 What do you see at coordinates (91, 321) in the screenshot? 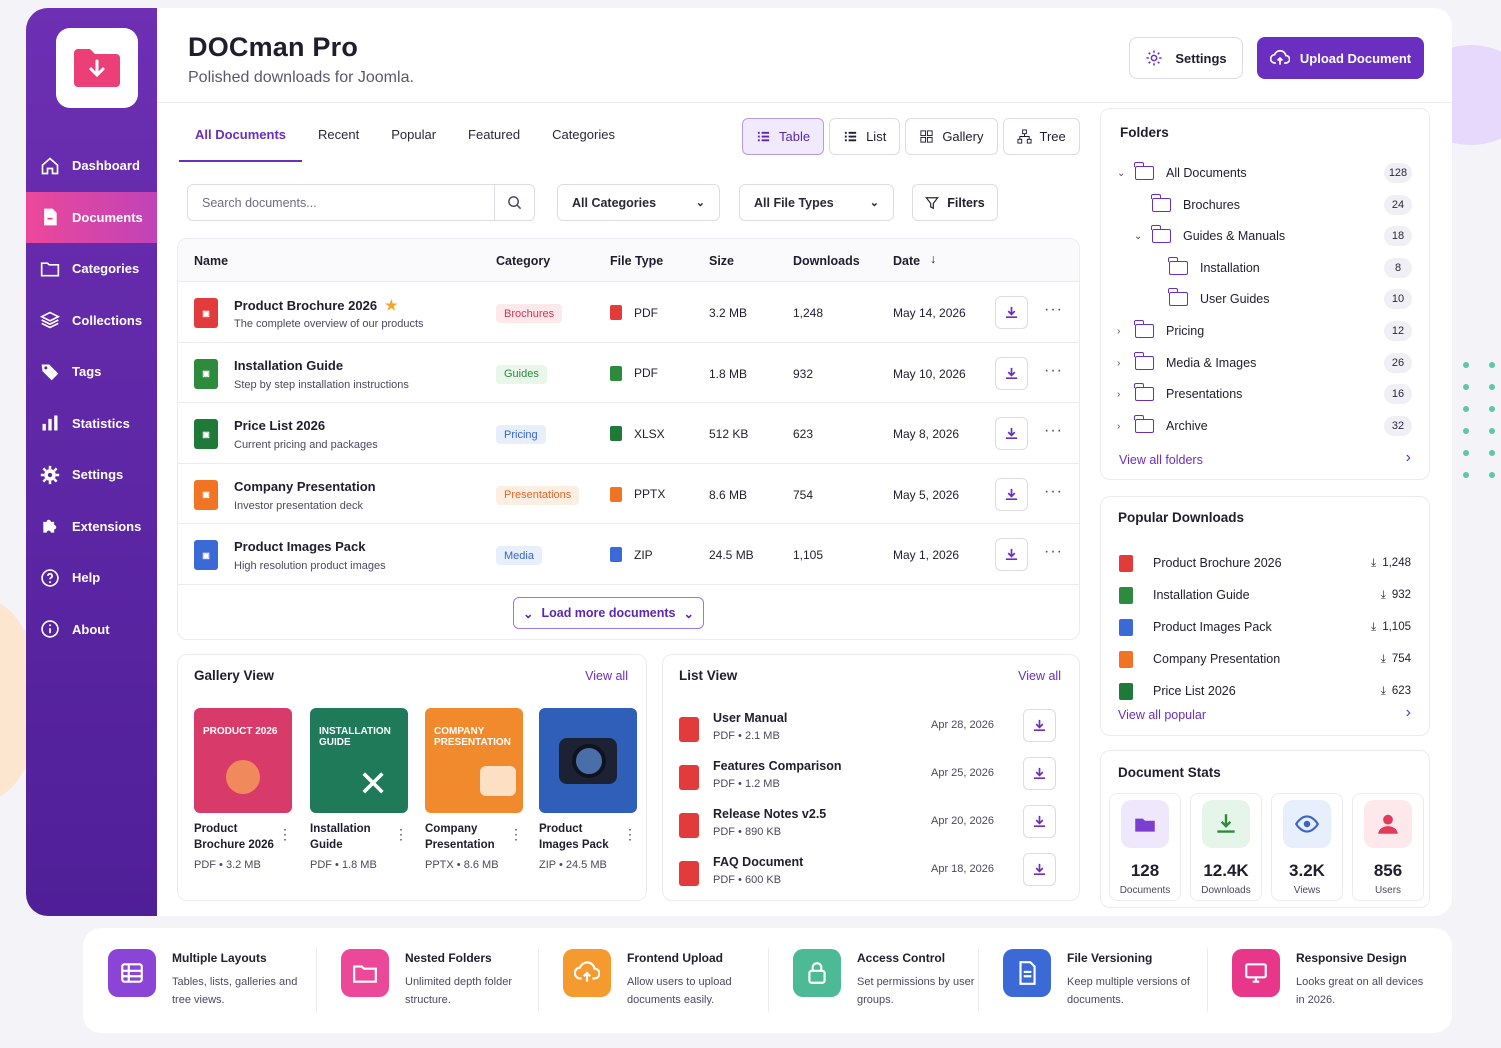
I see `sidebar-item-collections: Collections` at bounding box center [91, 321].